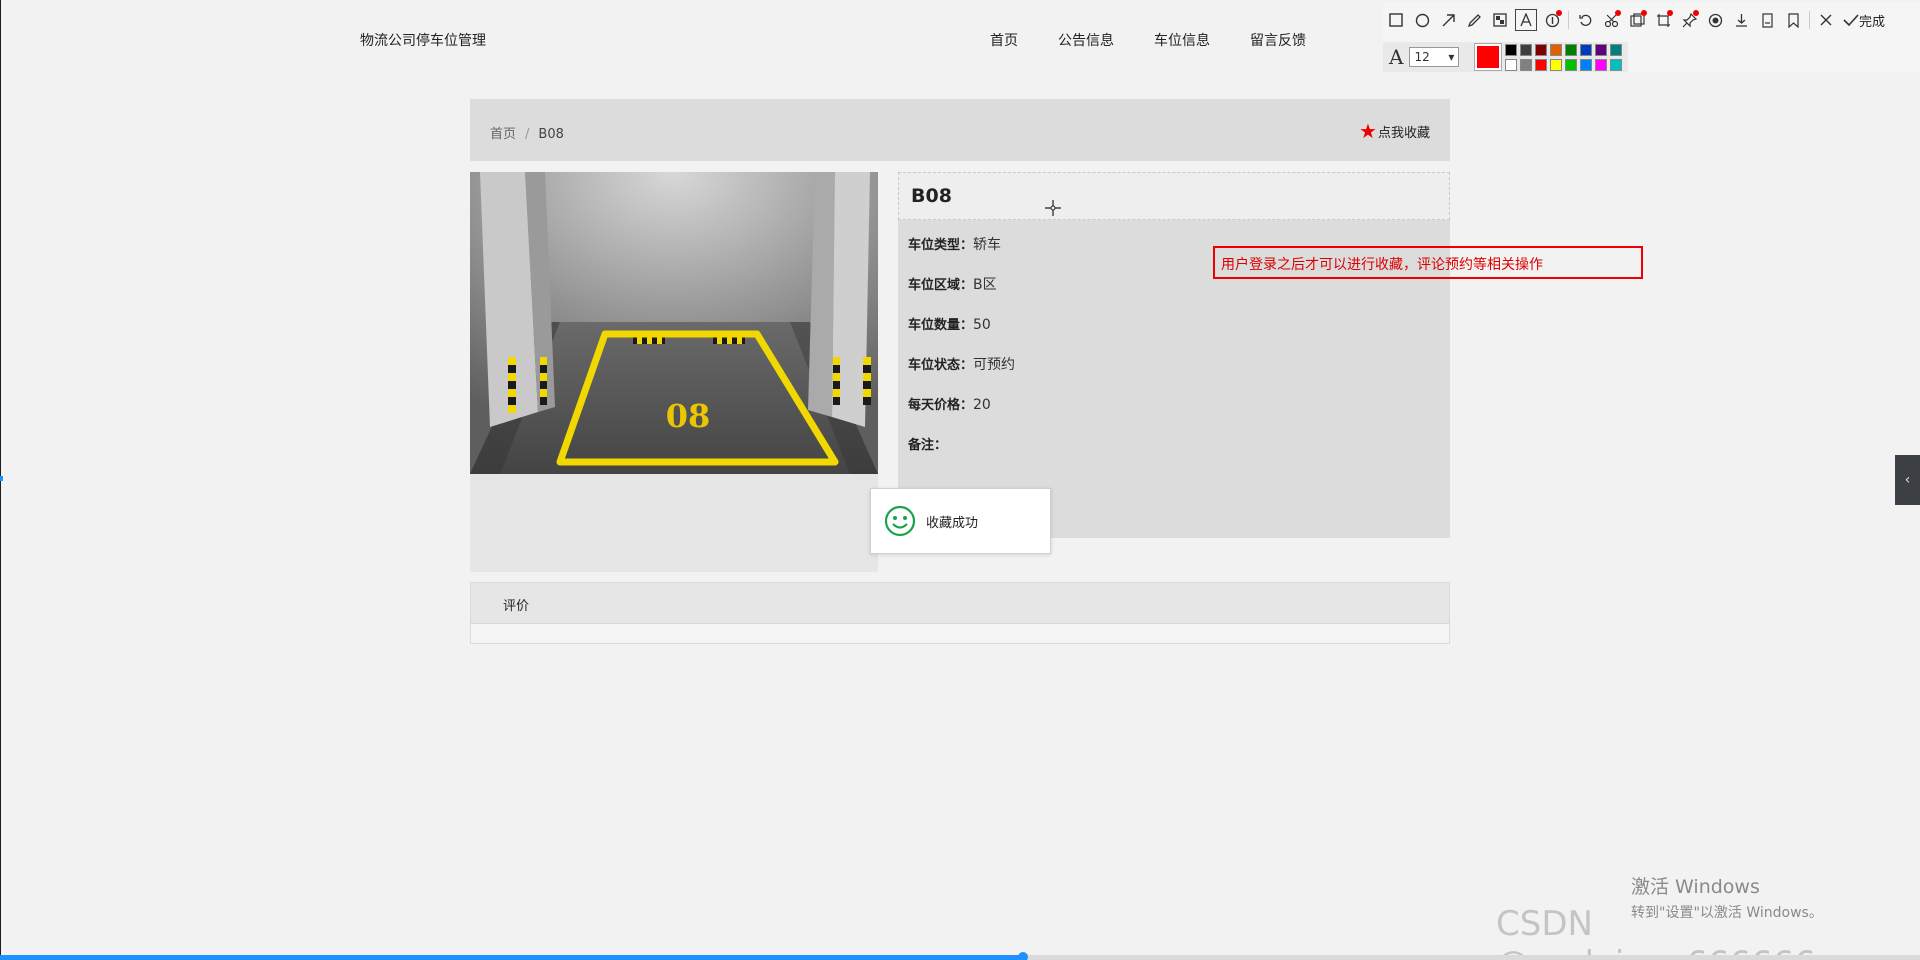 The image size is (1920, 960). Describe the element at coordinates (1656, 932) in the screenshot. I see `csdn-watermark: CSDN @nodejava666666` at that location.